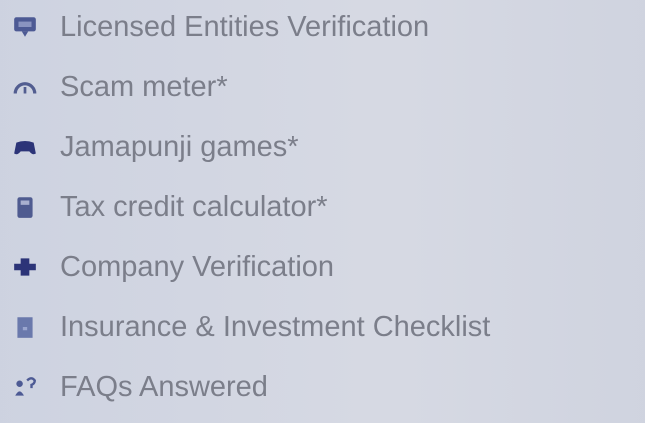  I want to click on menu-link: Company Verification, so click(197, 267).